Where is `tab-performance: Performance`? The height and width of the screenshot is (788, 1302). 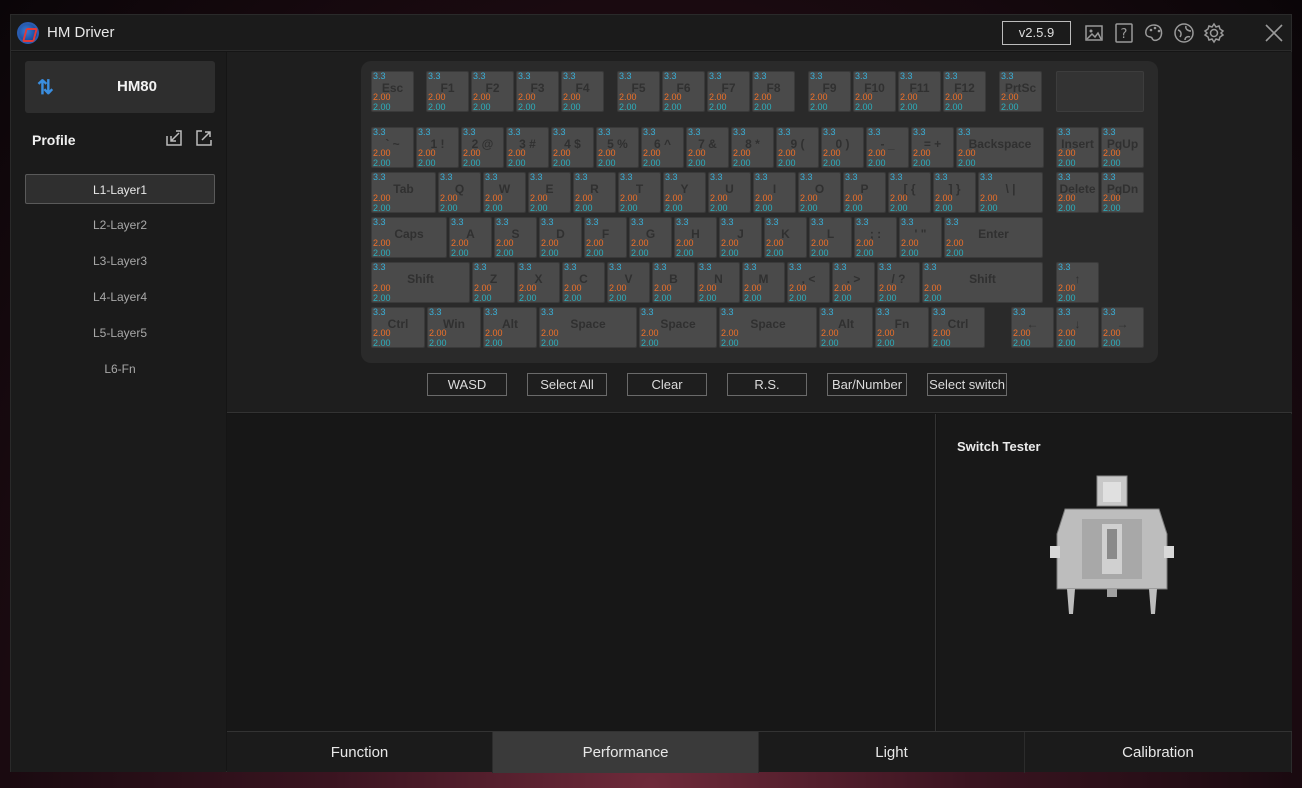 tab-performance: Performance is located at coordinates (626, 752).